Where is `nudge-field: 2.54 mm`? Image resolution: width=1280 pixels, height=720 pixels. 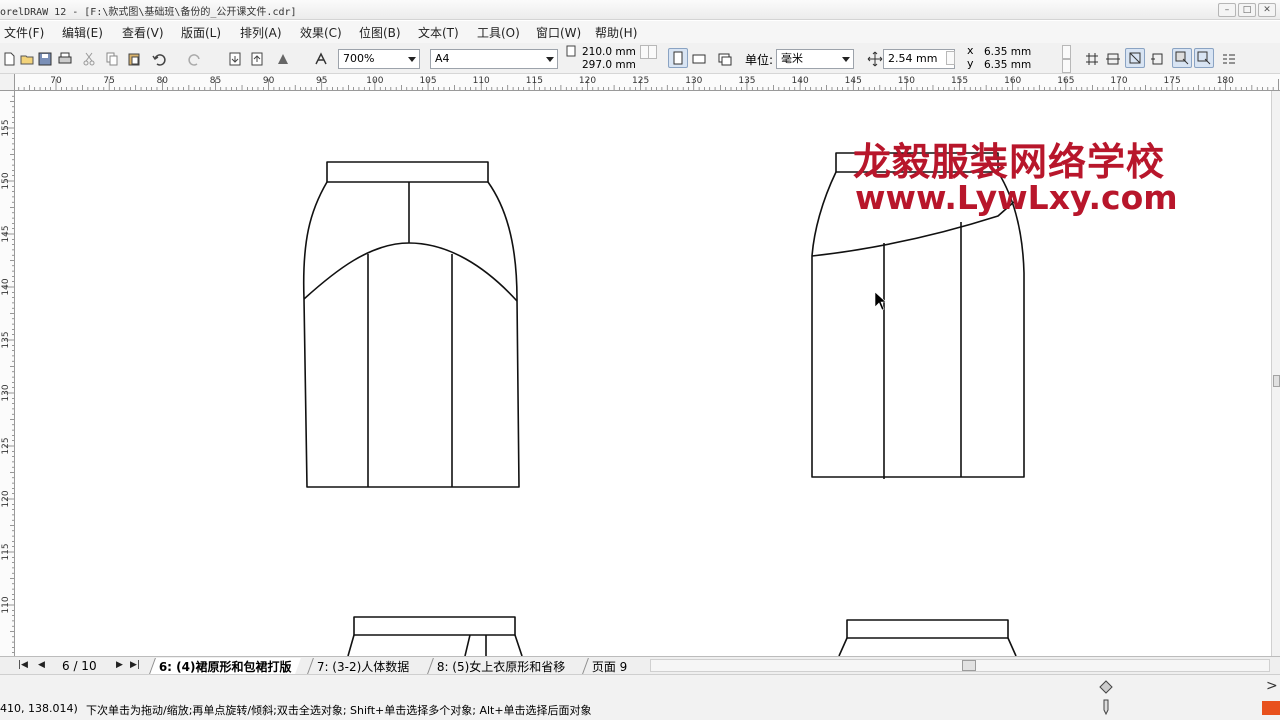
nudge-field: 2.54 mm is located at coordinates (919, 59).